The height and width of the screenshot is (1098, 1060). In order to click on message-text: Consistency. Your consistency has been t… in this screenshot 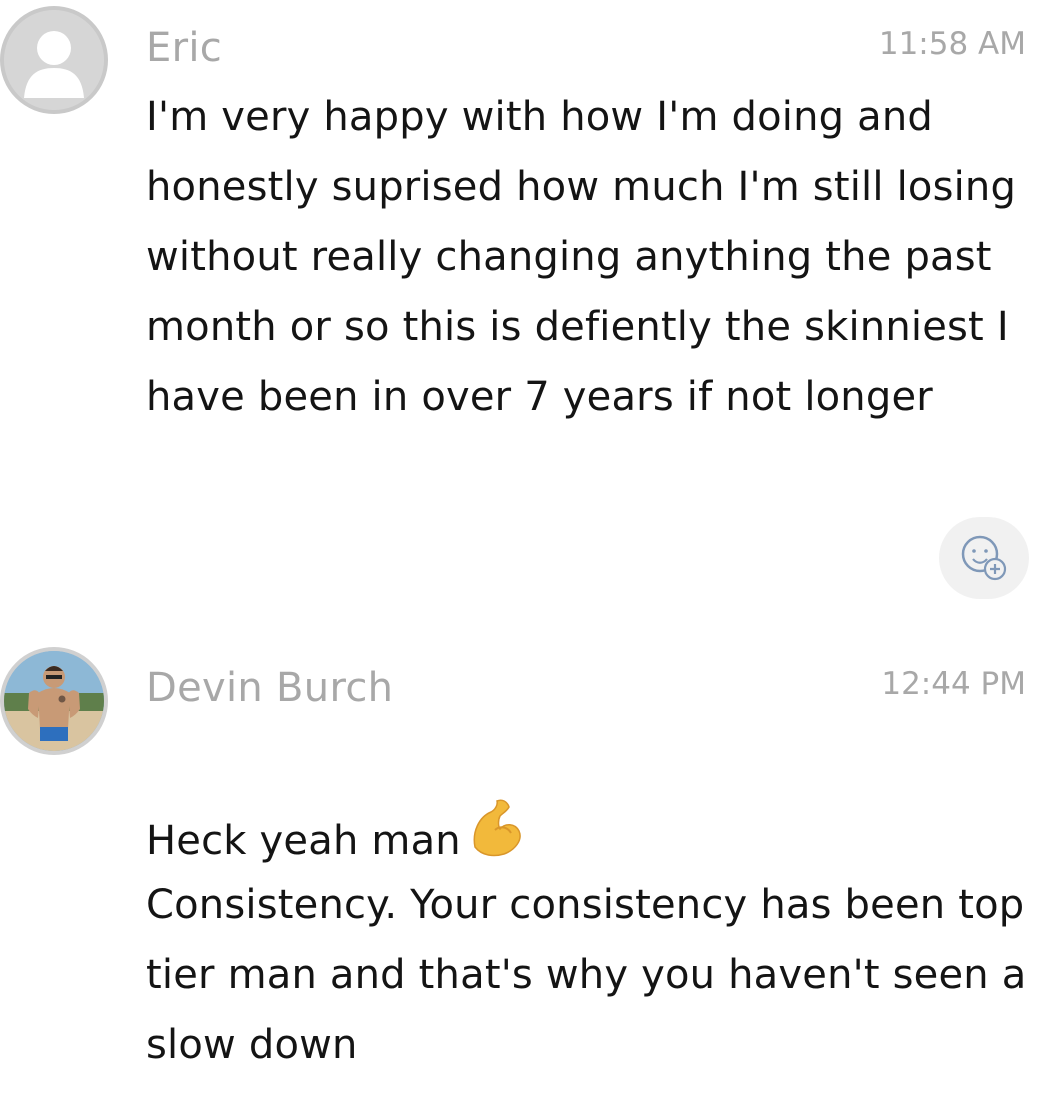, I will do `click(586, 975)`.